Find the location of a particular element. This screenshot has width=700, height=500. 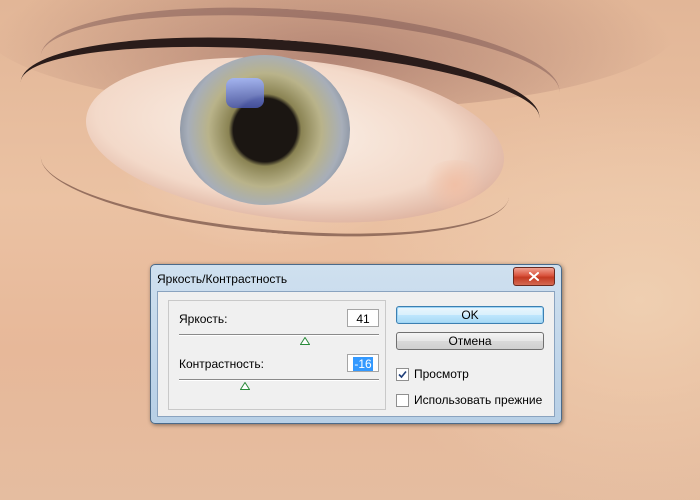

close-button is located at coordinates (534, 276).